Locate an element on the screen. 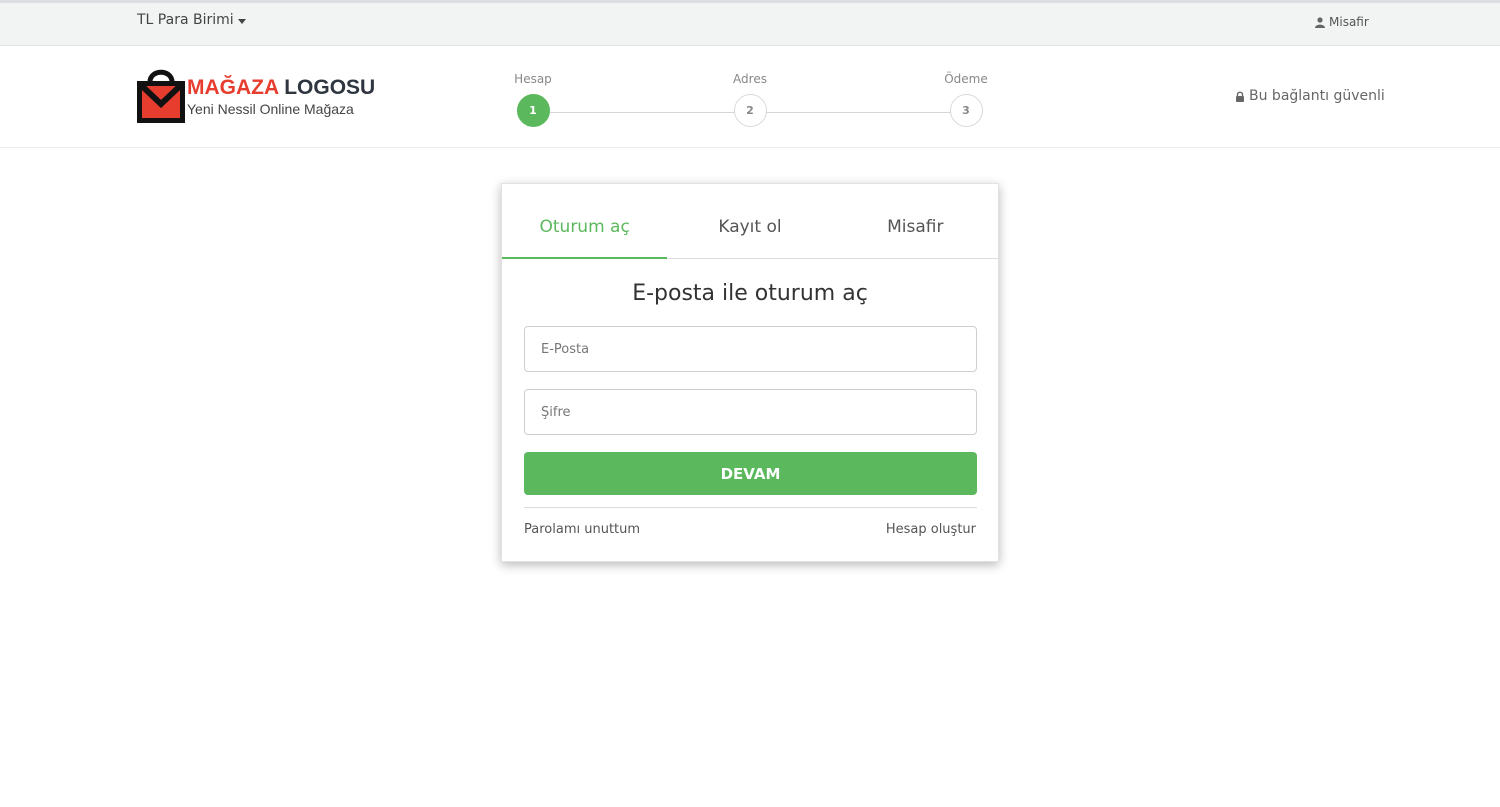  auth-tabs: Oturum aç Kayıt ol Misafir is located at coordinates (750, 221).